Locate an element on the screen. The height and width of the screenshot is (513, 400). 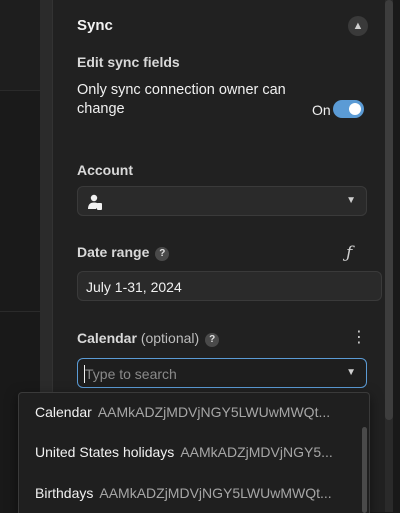
collapse-section-button: ▲ is located at coordinates (358, 26).